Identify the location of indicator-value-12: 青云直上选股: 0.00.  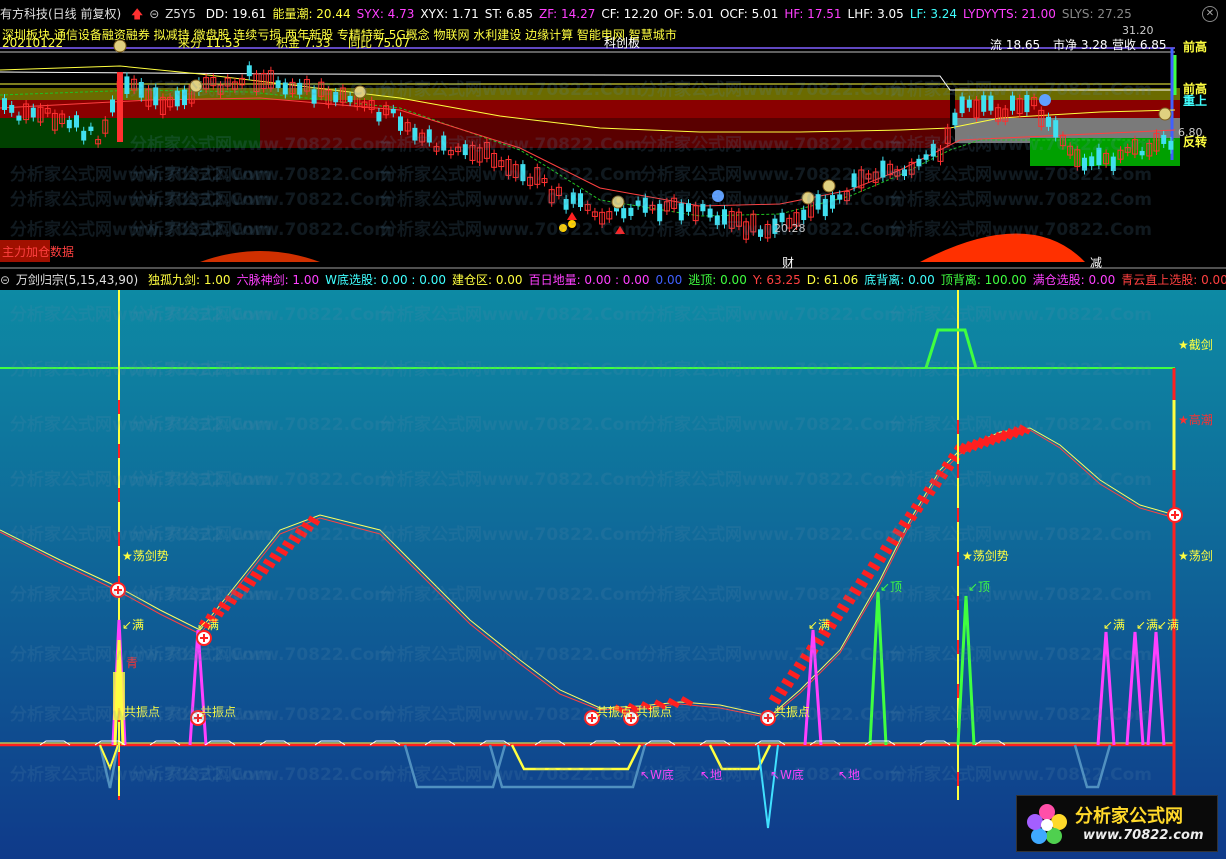
(1173, 280).